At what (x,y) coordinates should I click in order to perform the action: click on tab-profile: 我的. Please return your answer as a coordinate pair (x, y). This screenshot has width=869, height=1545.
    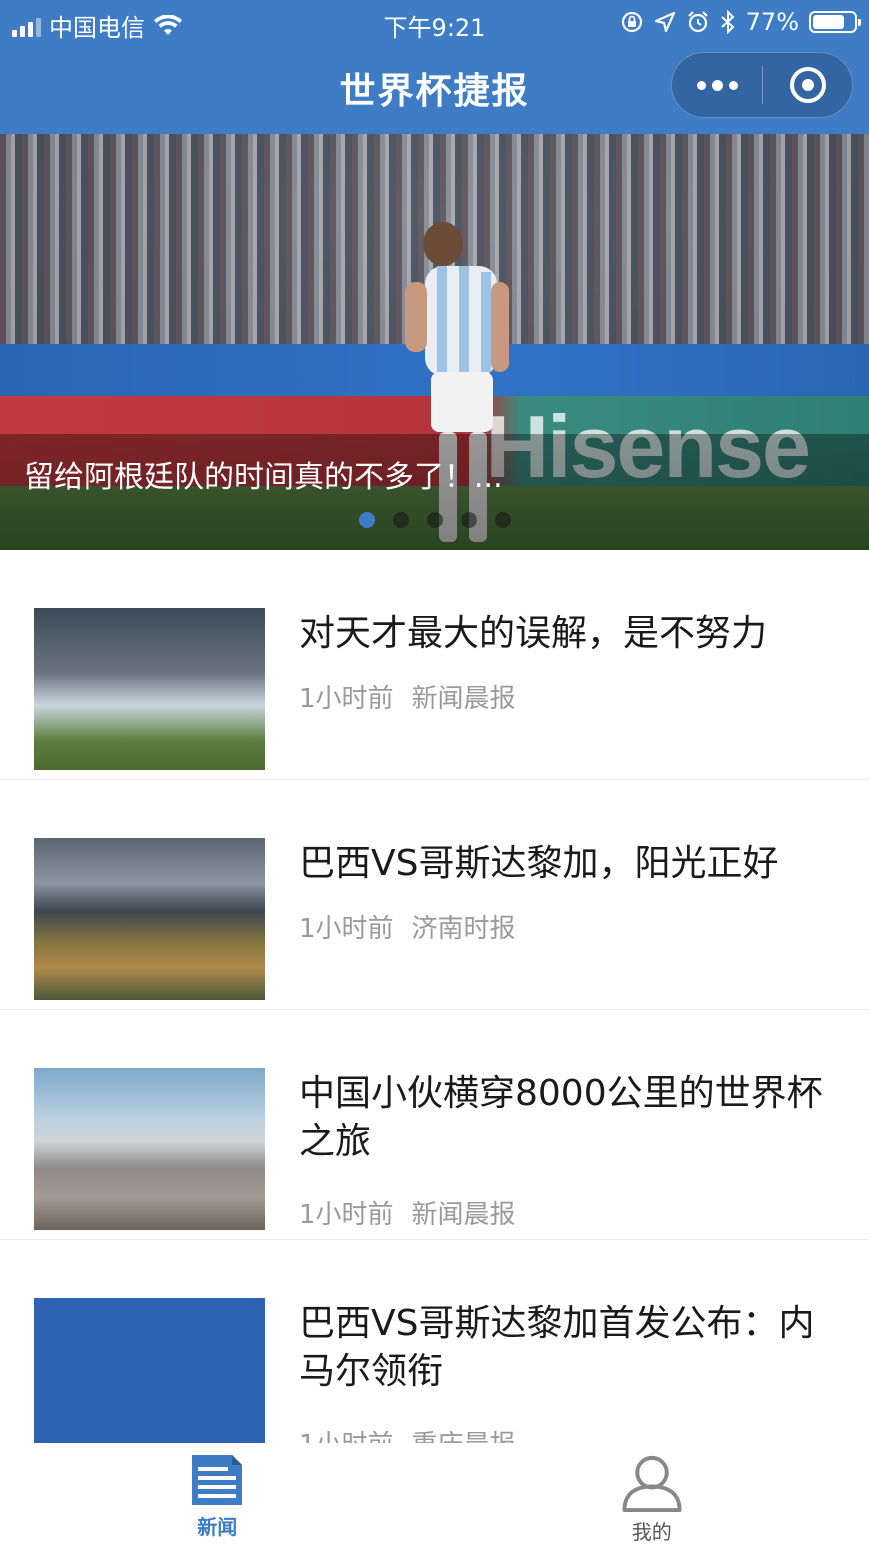
    Looking at the image, I should click on (652, 1494).